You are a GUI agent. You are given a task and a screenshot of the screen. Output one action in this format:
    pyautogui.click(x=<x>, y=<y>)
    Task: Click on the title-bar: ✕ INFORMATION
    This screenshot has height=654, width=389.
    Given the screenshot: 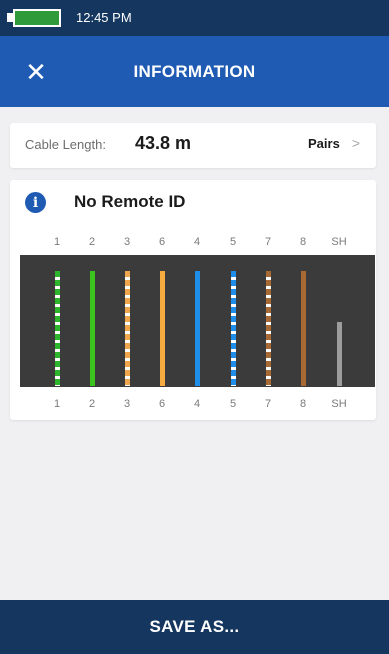 What is the action you would take?
    pyautogui.click(x=194, y=71)
    